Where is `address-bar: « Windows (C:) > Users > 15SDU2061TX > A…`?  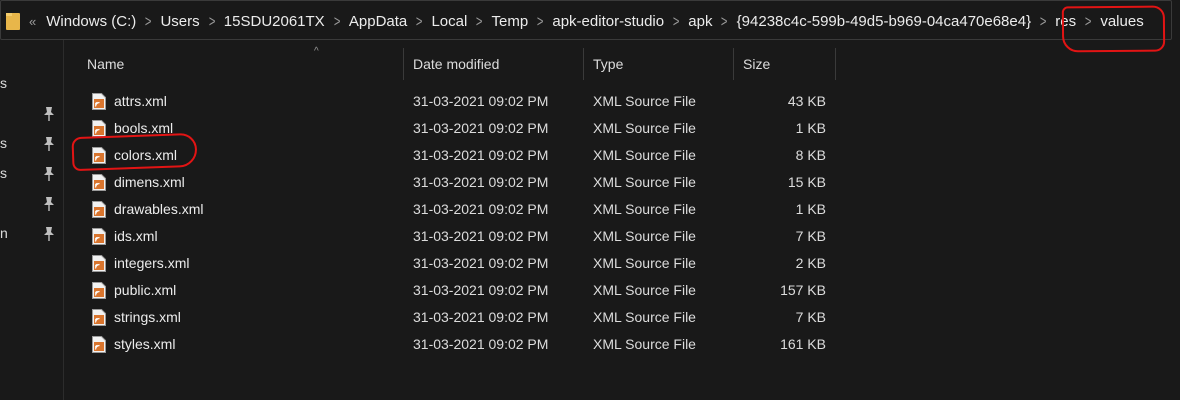
address-bar: « Windows (C:) > Users > 15SDU2061TX > A… is located at coordinates (586, 20).